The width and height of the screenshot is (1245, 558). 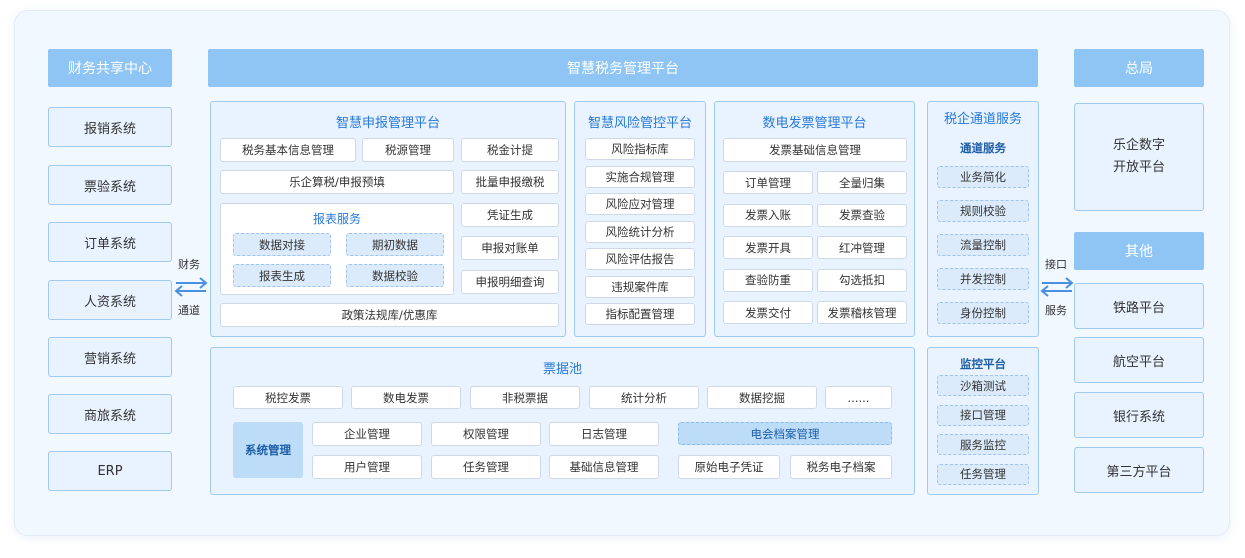 What do you see at coordinates (110, 471) in the screenshot?
I see `left-system-item: ERP` at bounding box center [110, 471].